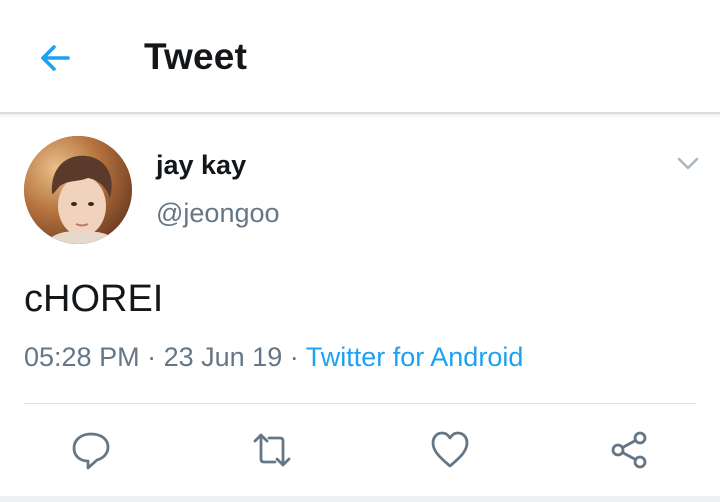 The height and width of the screenshot is (502, 720). I want to click on more-options-button, so click(688, 164).